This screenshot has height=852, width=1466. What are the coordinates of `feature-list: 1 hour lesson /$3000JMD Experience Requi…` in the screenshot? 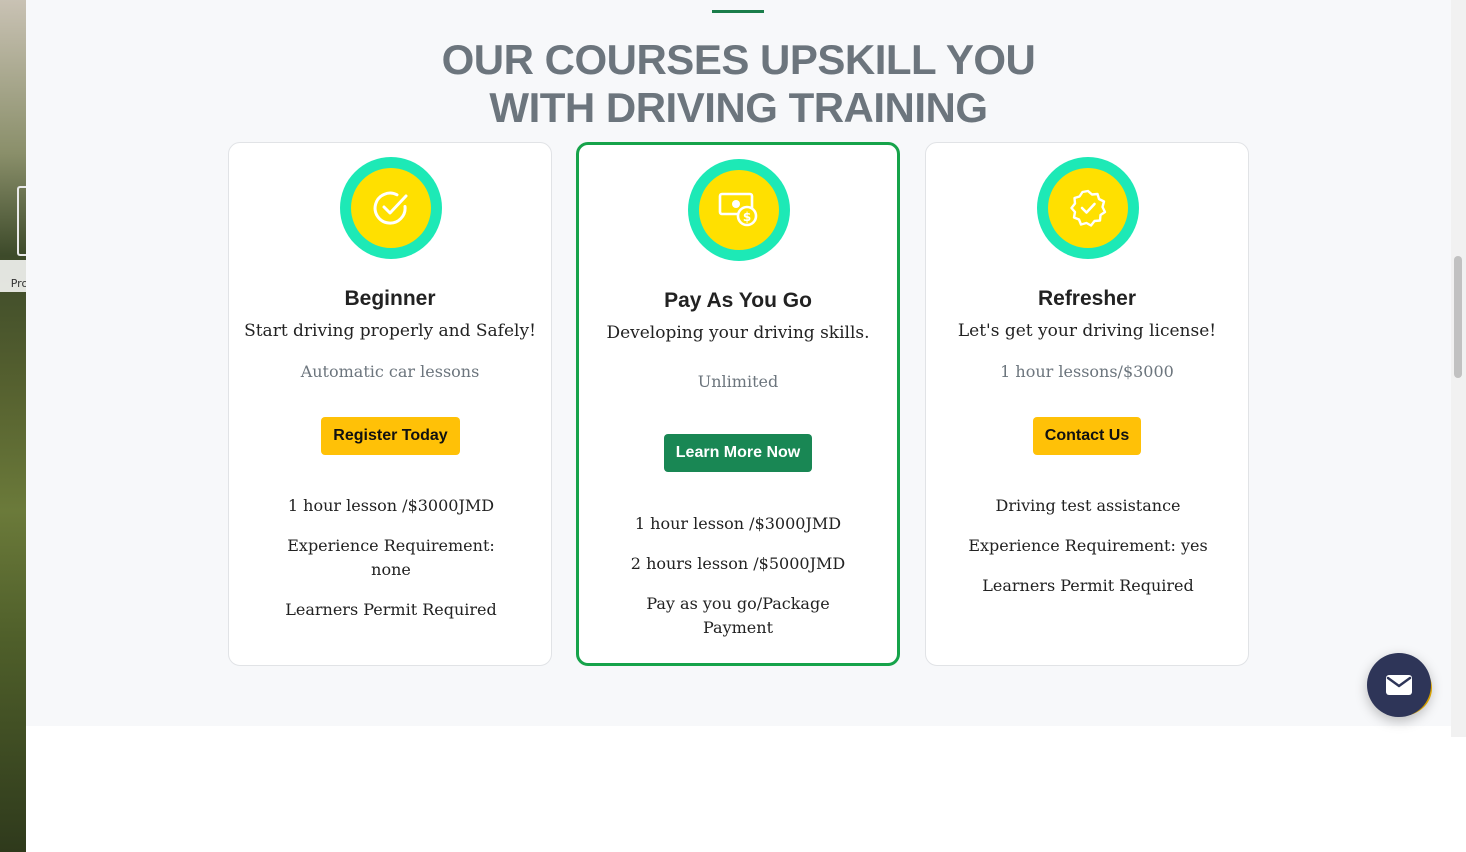 It's located at (391, 566).